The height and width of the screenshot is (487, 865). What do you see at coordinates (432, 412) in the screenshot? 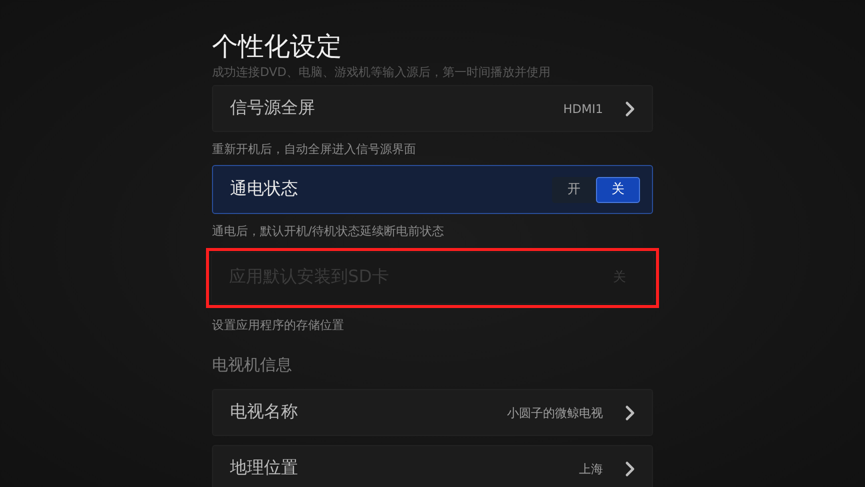
I see `settings-row: 电视名称 小圆子的微鲸电视` at bounding box center [432, 412].